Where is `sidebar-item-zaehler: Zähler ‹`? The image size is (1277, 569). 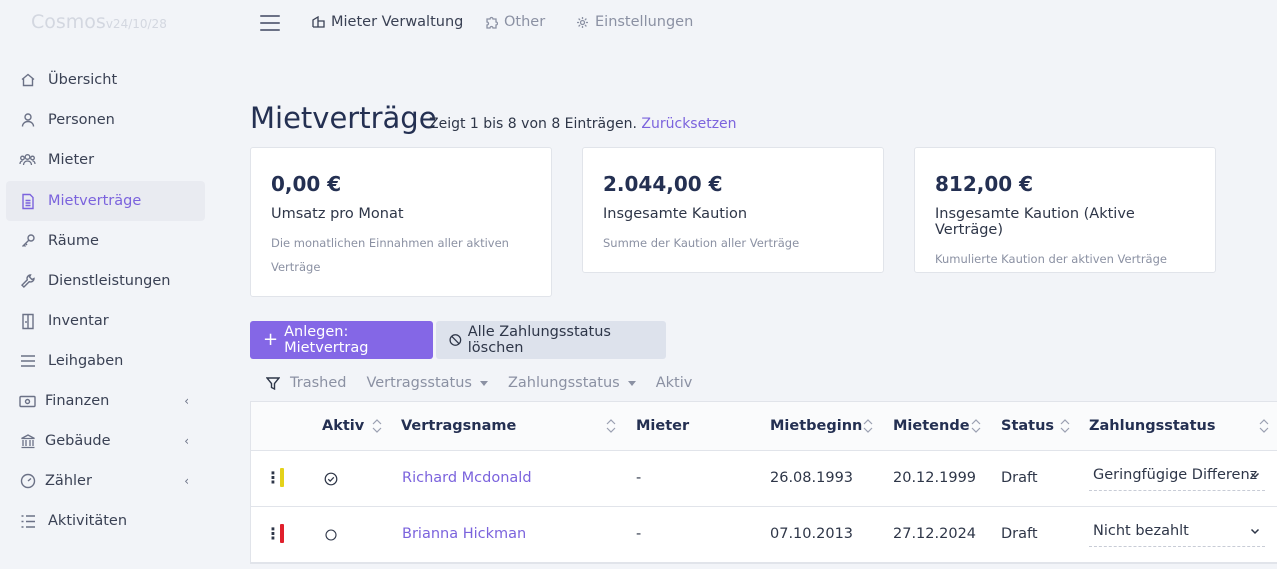 sidebar-item-zaehler: Zähler ‹ is located at coordinates (105, 481).